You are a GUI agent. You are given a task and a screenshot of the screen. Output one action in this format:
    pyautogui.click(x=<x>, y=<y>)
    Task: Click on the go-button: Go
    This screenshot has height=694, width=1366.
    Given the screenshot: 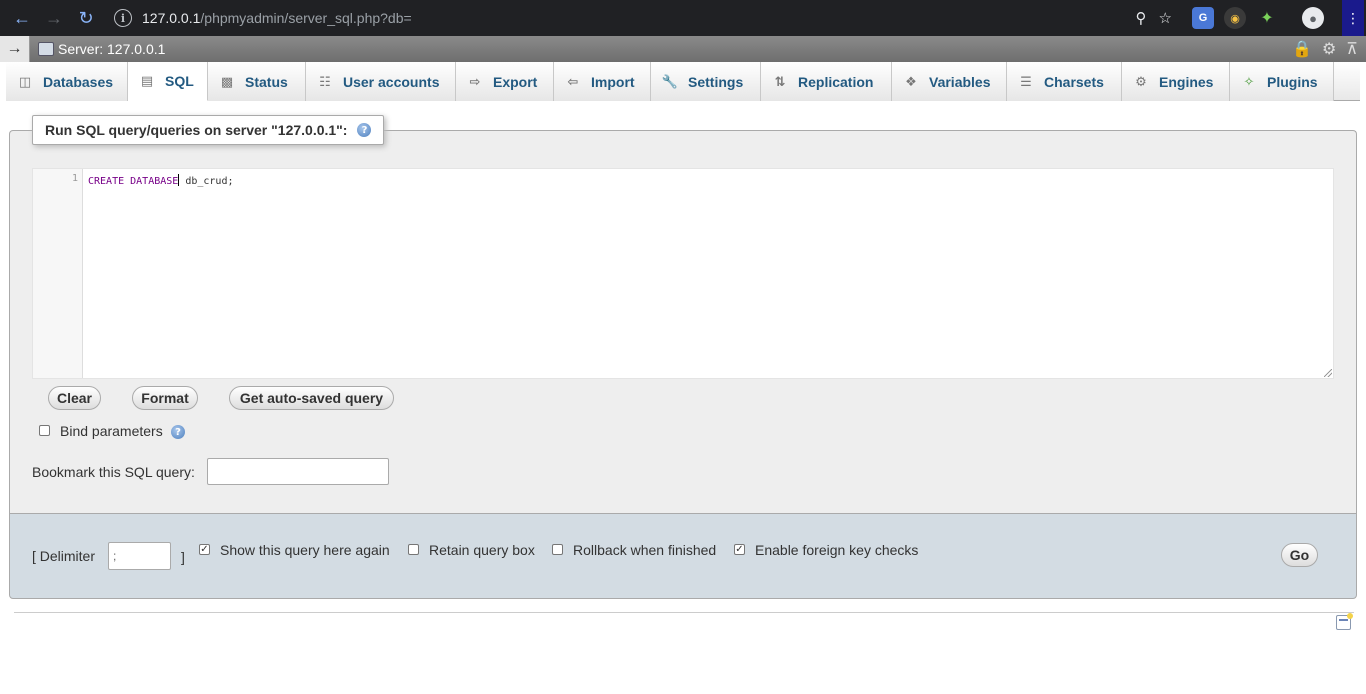 What is the action you would take?
    pyautogui.click(x=1299, y=555)
    